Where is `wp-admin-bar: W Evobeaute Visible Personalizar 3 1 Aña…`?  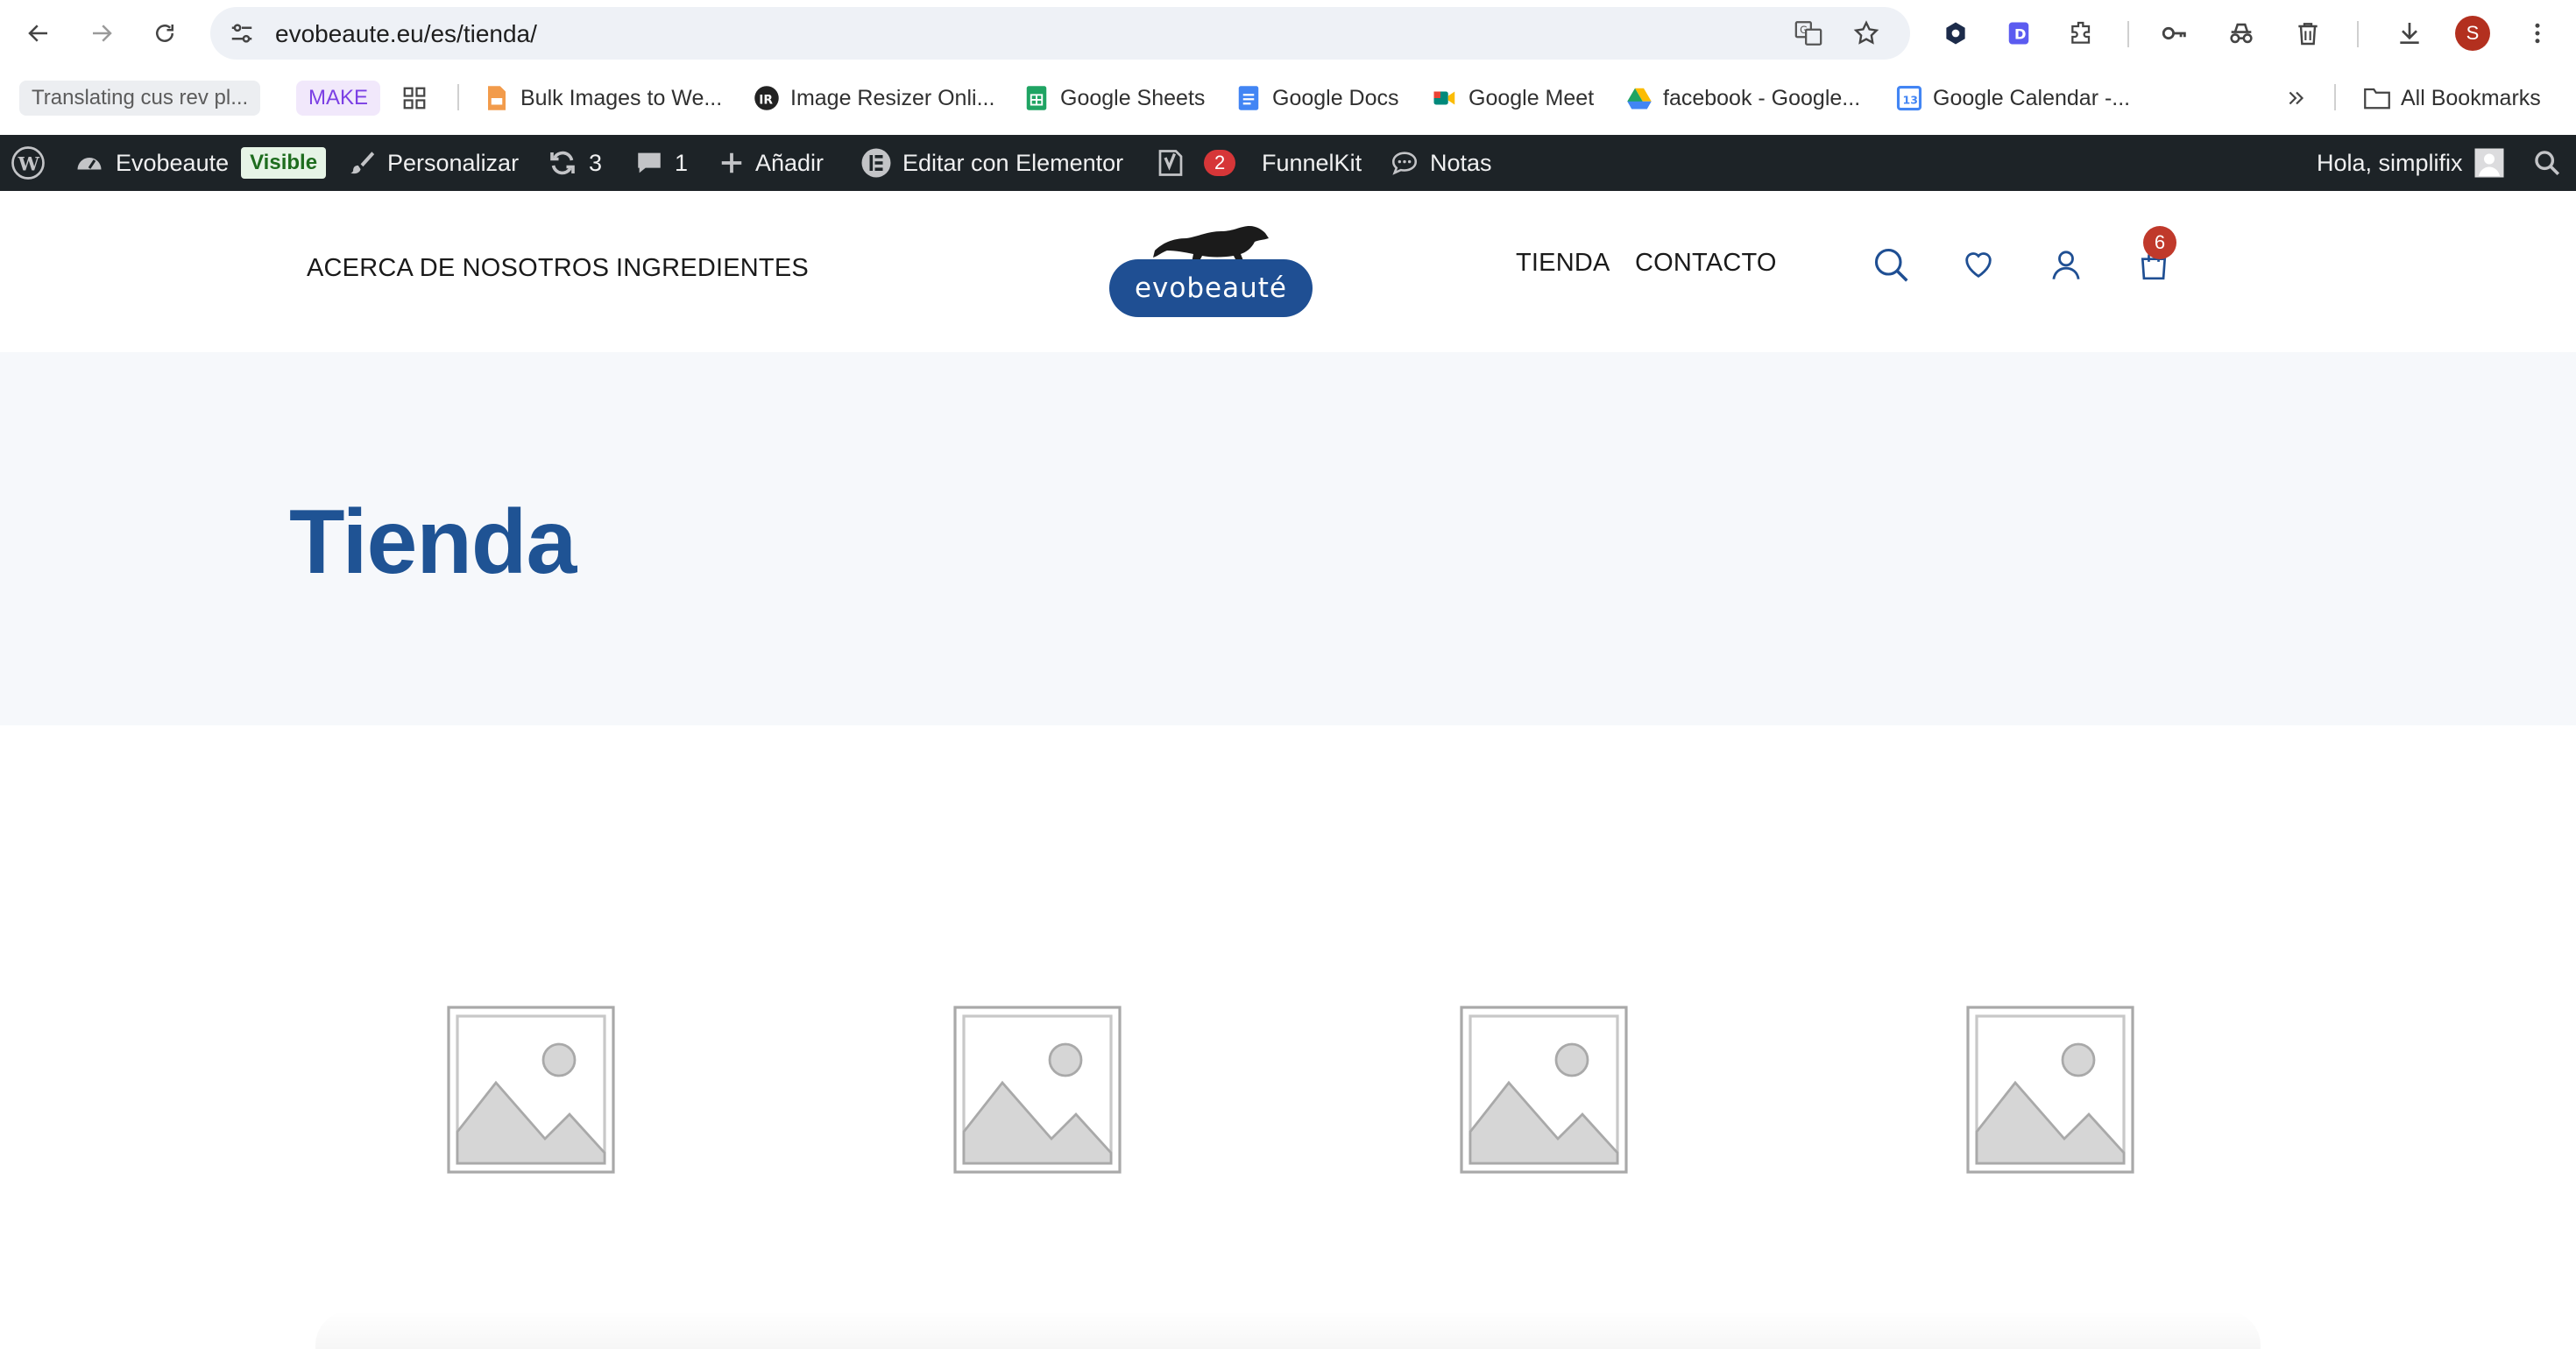
wp-admin-bar: W Evobeaute Visible Personalizar 3 1 Aña… is located at coordinates (1288, 163).